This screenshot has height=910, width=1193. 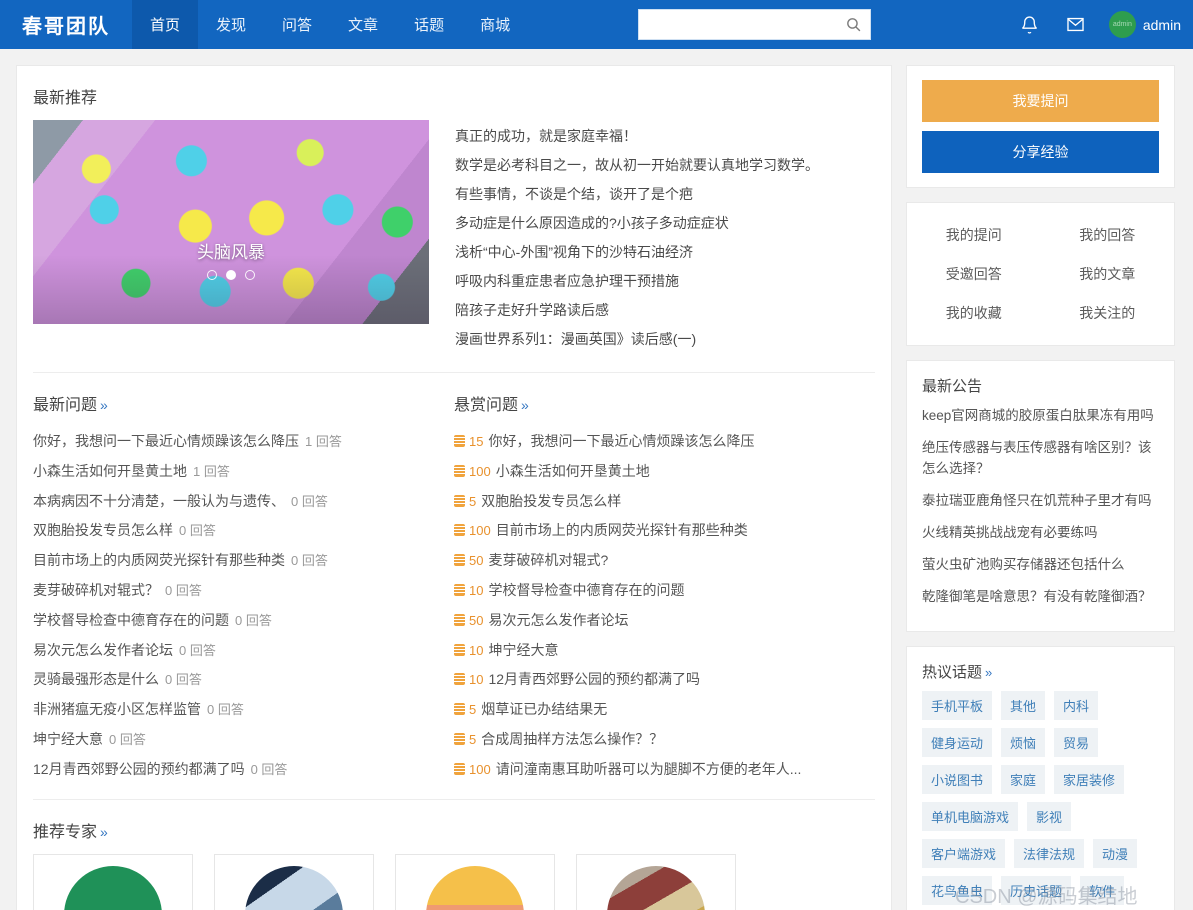 I want to click on quick-link-invited-answers: 受邀回答, so click(x=974, y=274).